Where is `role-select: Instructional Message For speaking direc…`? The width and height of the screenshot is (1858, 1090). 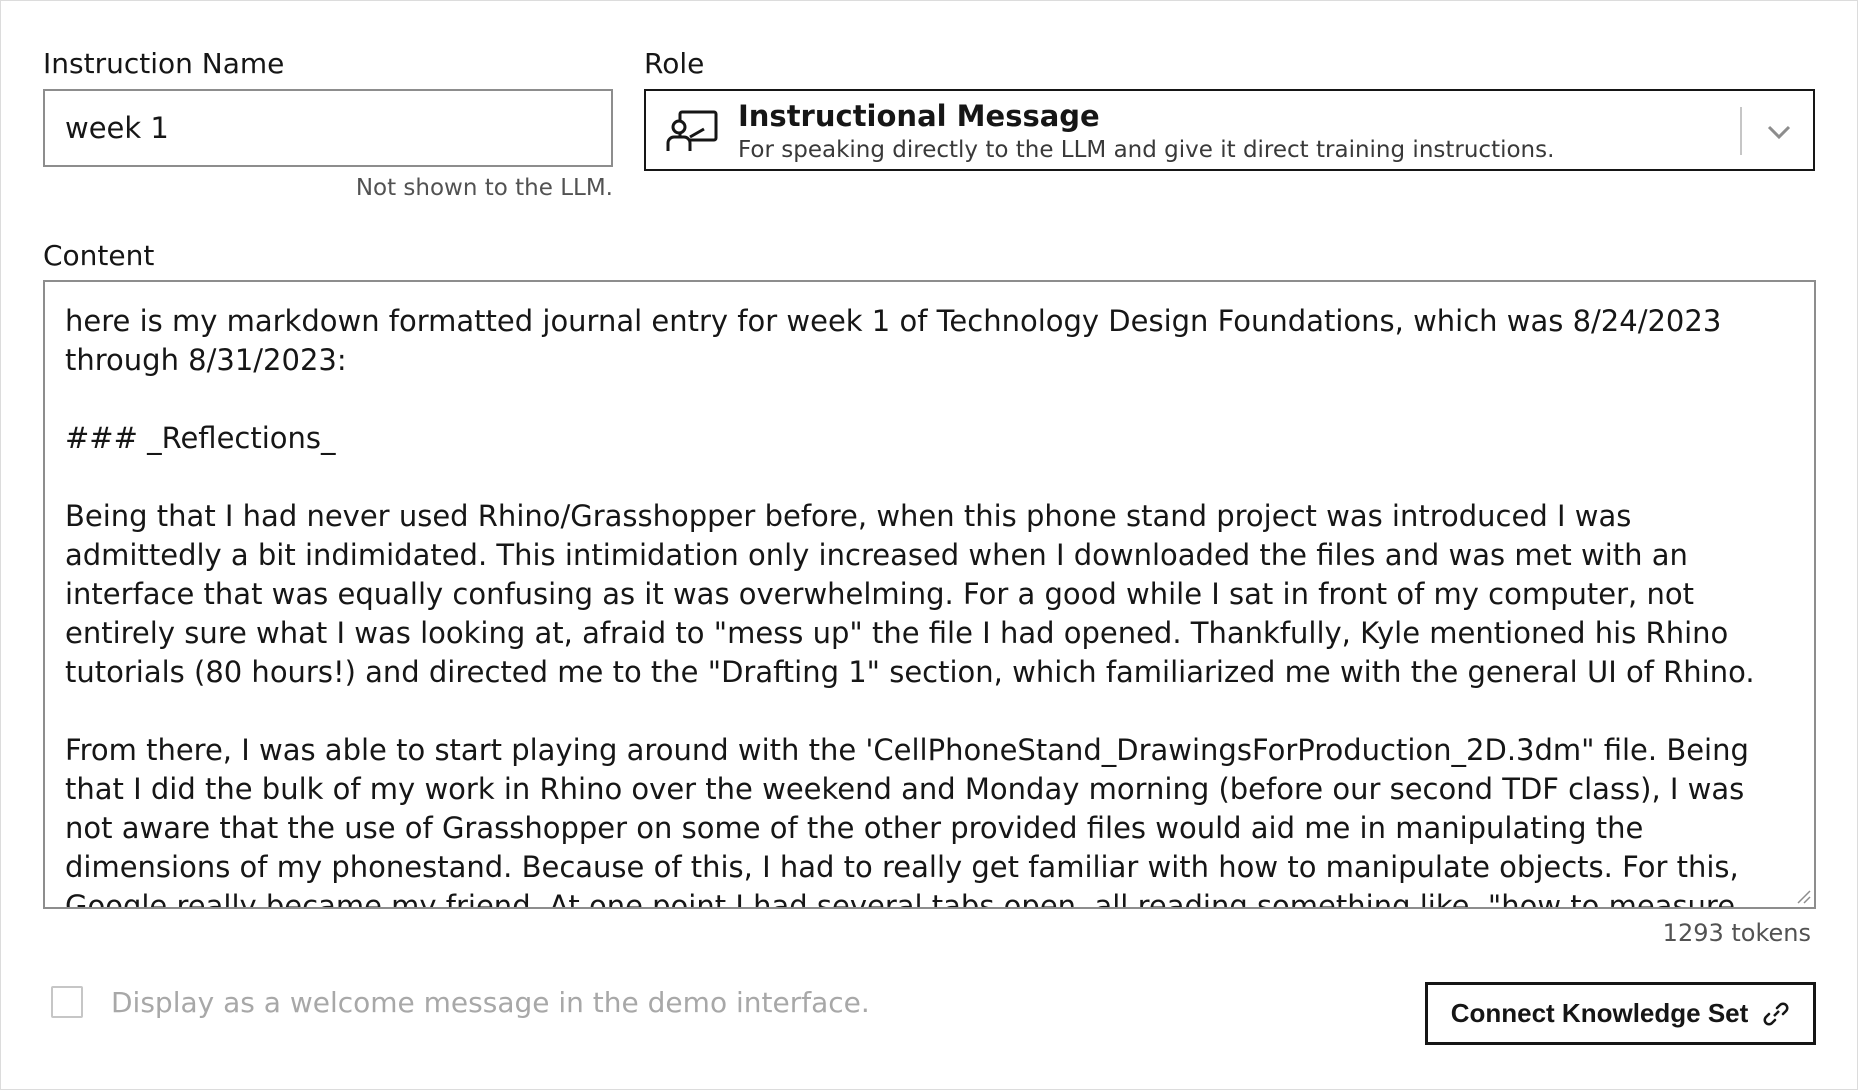 role-select: Instructional Message For speaking direc… is located at coordinates (1229, 130).